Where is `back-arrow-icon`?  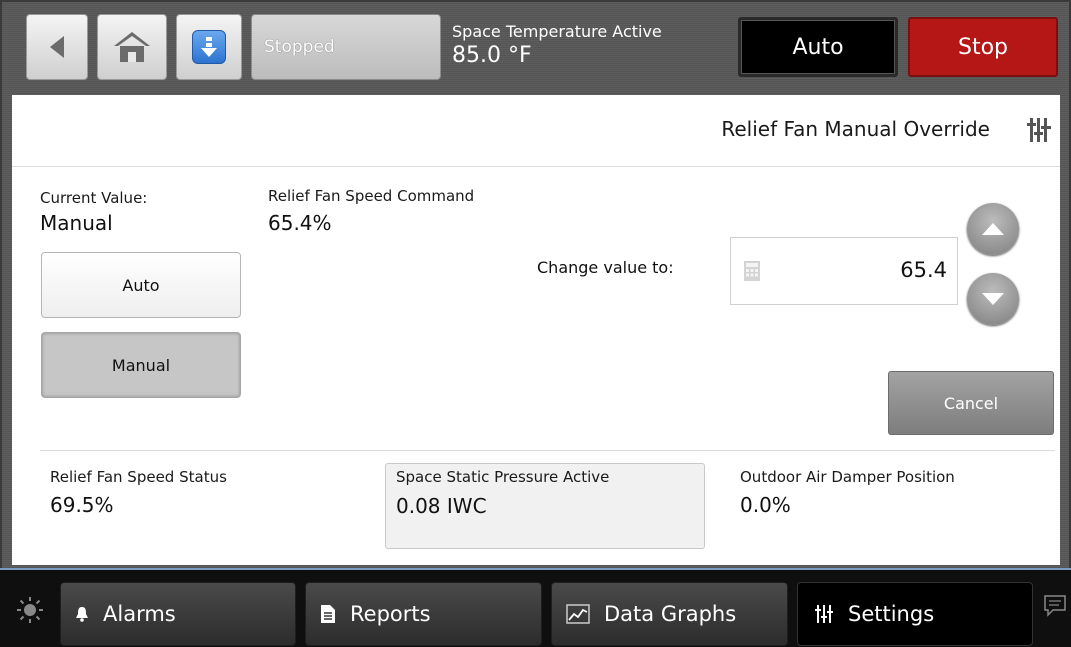 back-arrow-icon is located at coordinates (57, 47).